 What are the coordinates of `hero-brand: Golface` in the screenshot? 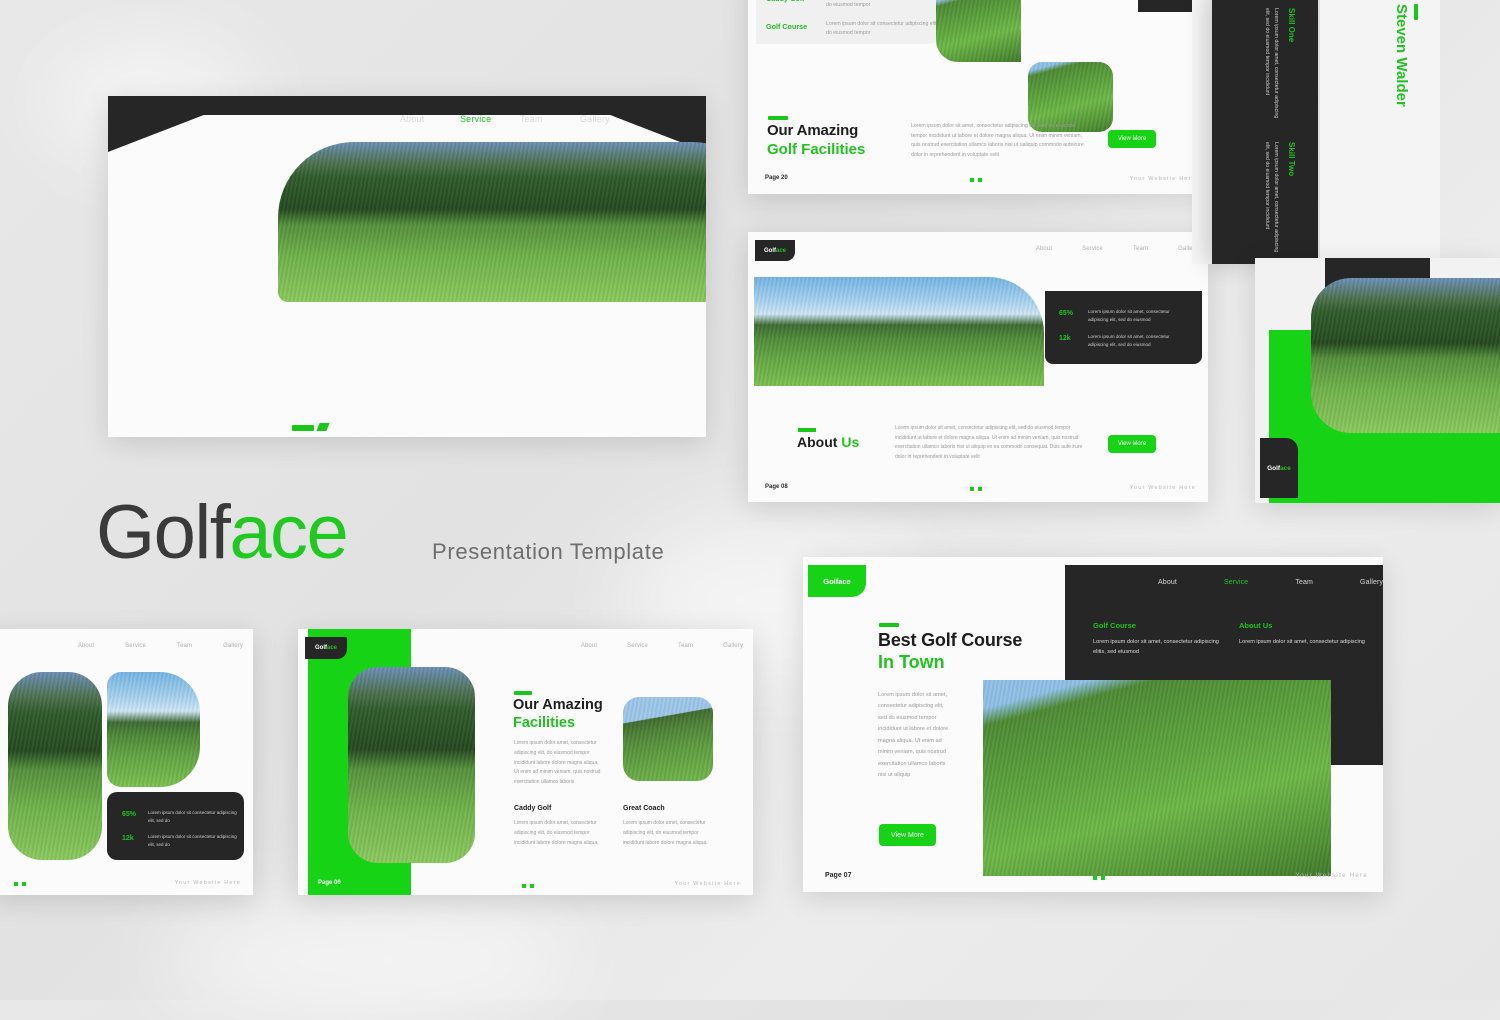 It's located at (352, 435).